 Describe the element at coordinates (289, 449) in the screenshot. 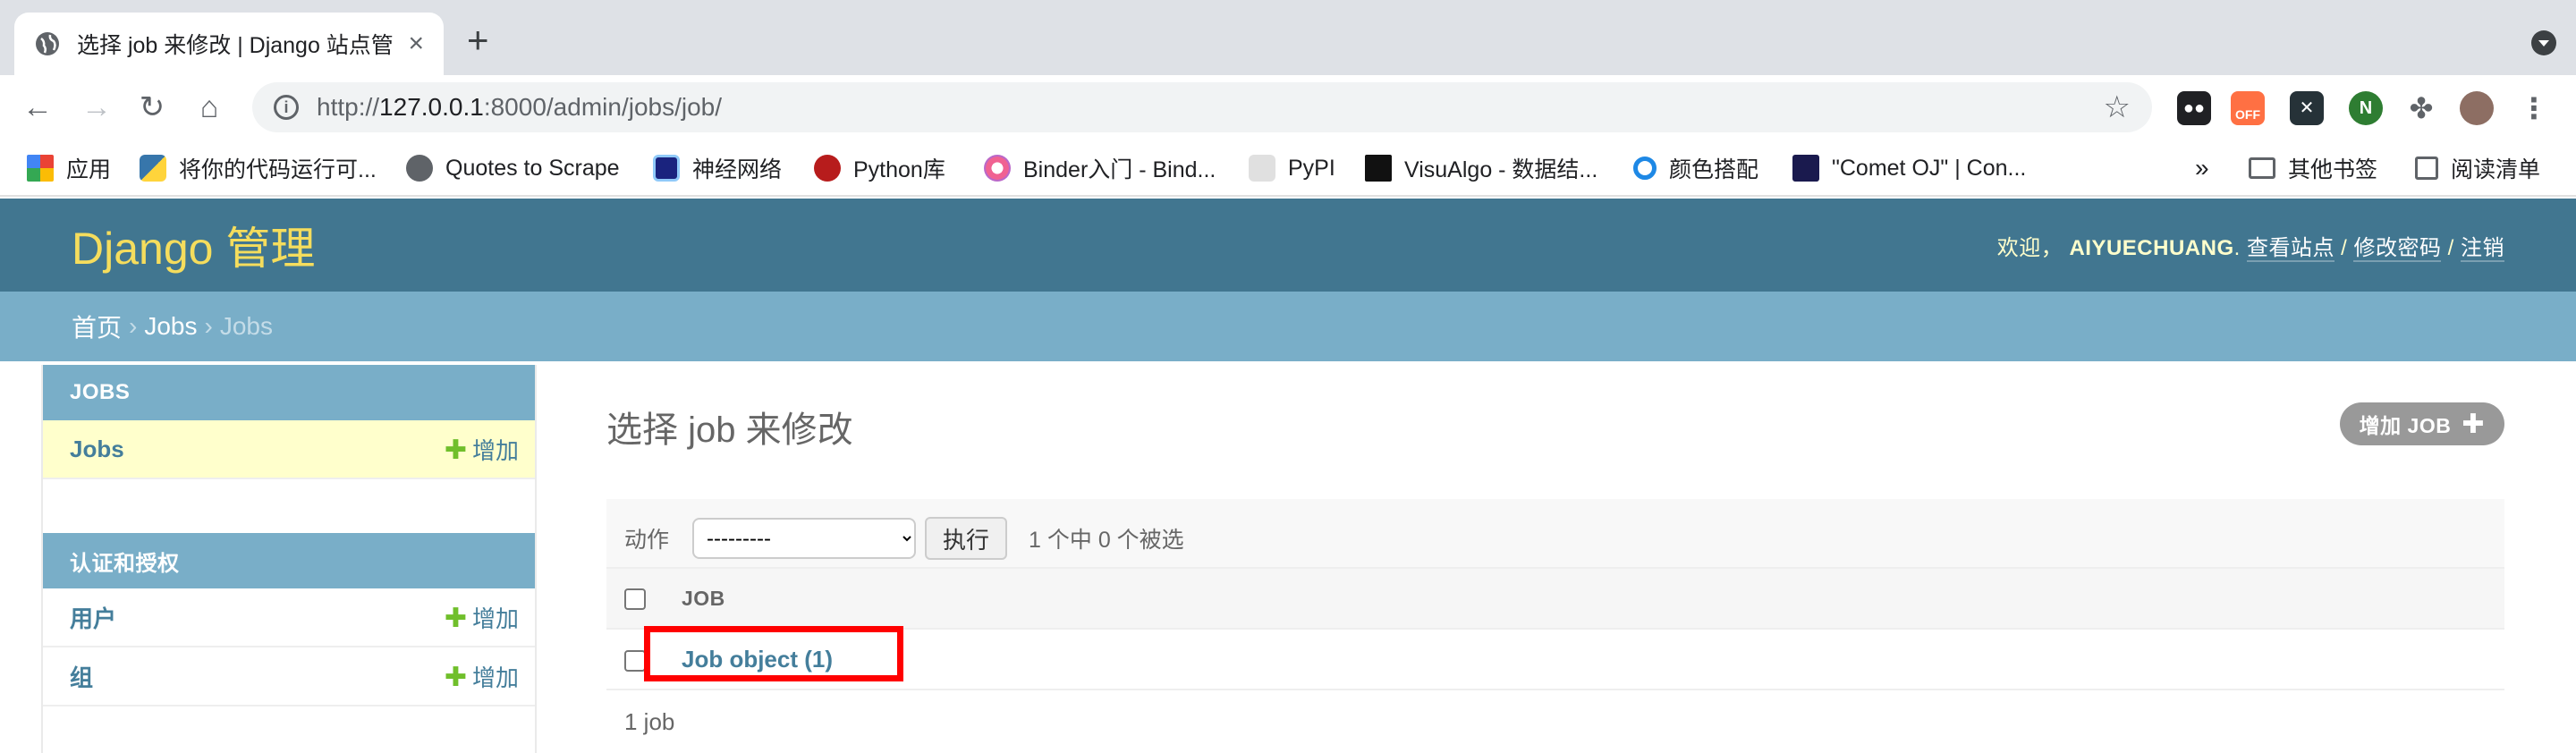

I see `sidebar-item-jobs: Jobs ✚ 增加` at that location.